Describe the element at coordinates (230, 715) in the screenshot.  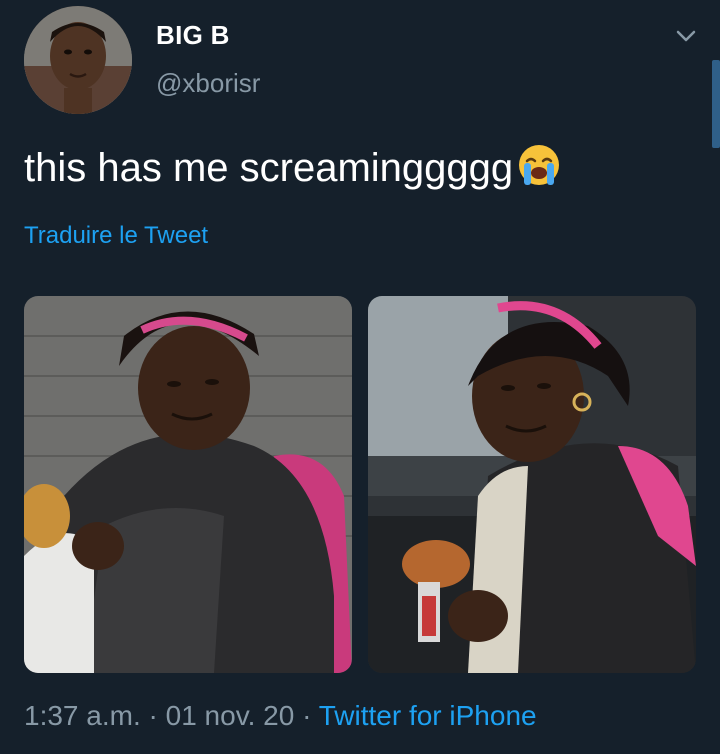
I see `tweet-date: 01 nov. 20` at that location.